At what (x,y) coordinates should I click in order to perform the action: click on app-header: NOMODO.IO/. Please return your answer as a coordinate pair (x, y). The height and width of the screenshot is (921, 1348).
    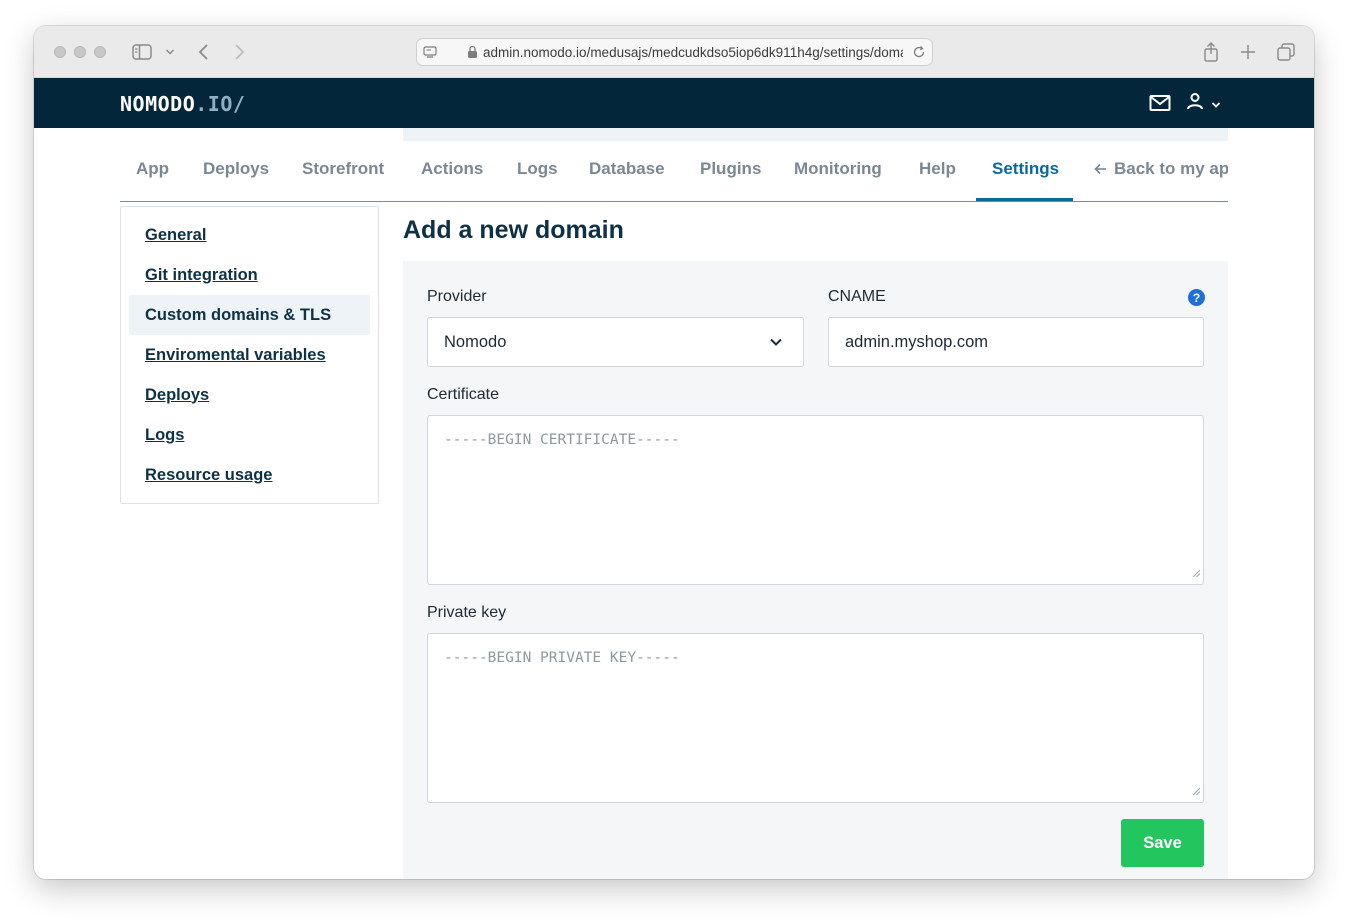
    Looking at the image, I should click on (674, 103).